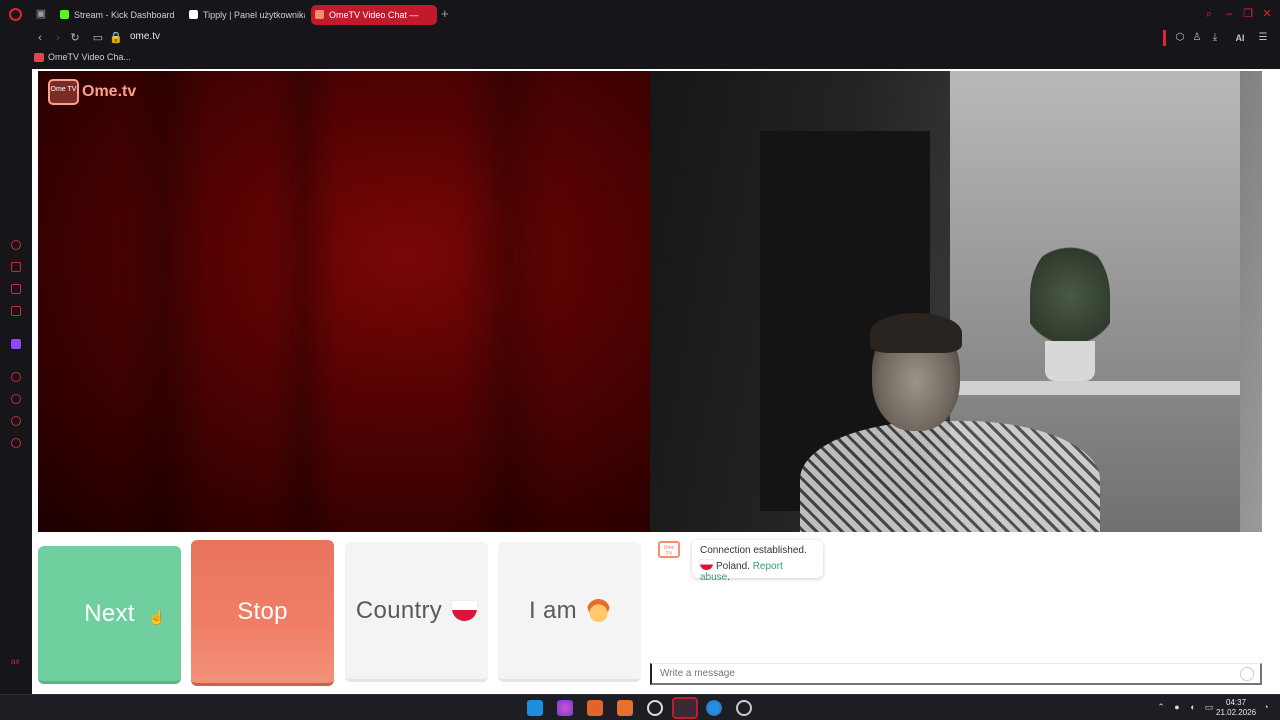 This screenshot has height=720, width=1280. I want to click on opera-sidebar: ax, so click(16, 381).